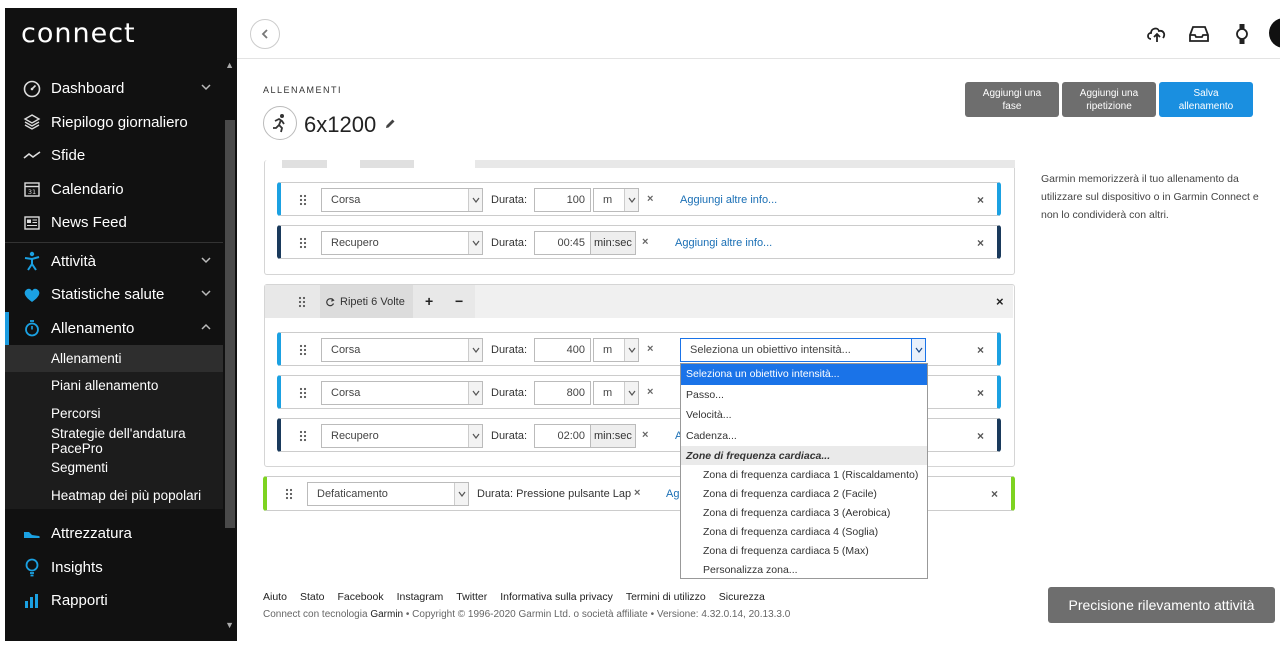 The width and height of the screenshot is (1280, 656). What do you see at coordinates (562, 350) in the screenshot?
I see `duration-input: 400` at bounding box center [562, 350].